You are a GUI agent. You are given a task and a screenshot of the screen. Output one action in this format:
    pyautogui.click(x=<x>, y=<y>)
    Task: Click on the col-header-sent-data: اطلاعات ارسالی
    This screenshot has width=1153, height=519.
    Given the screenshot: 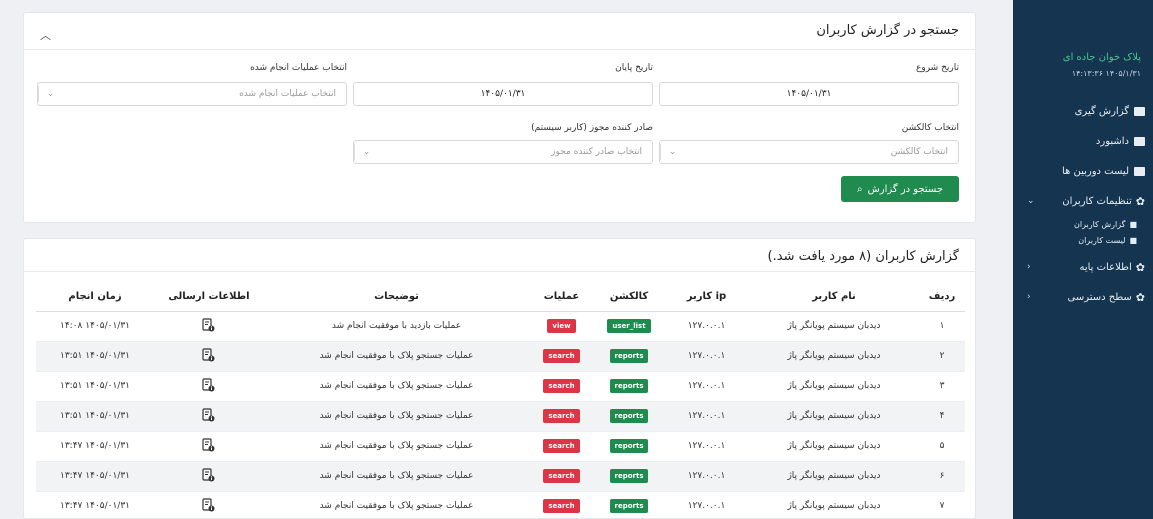 What is the action you would take?
    pyautogui.click(x=209, y=297)
    